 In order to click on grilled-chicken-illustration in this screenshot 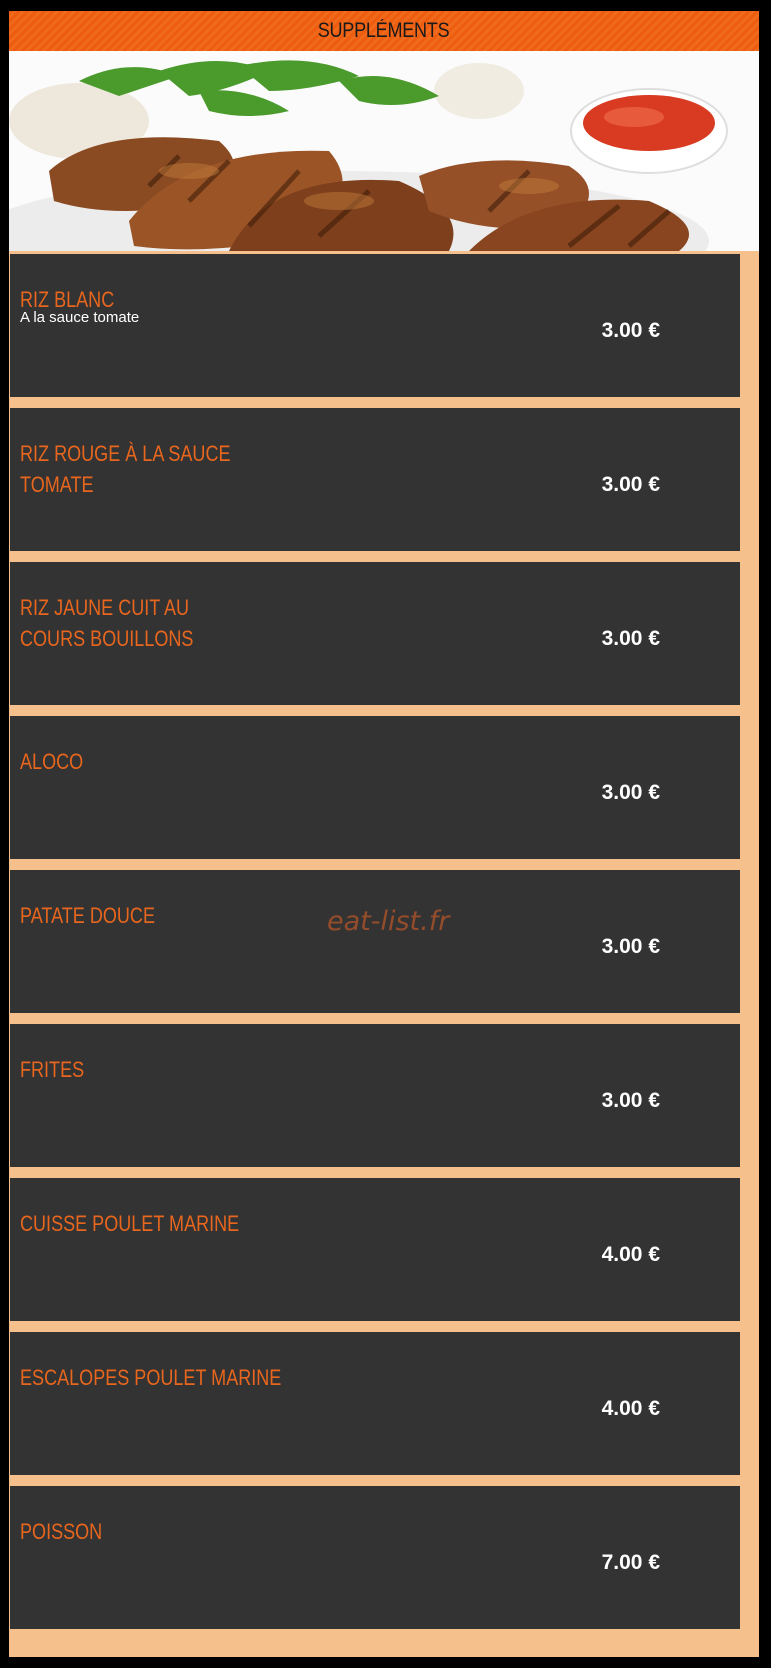, I will do `click(384, 151)`.